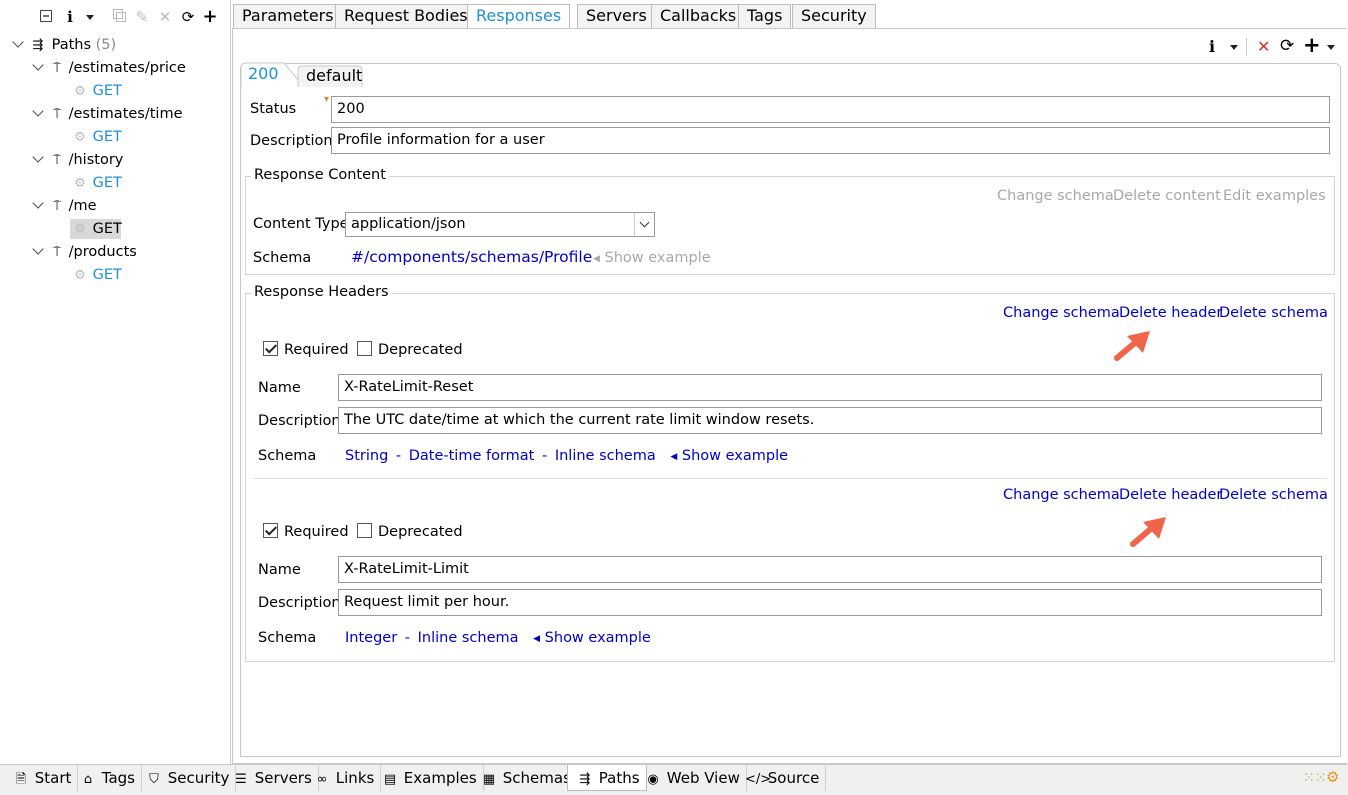  I want to click on tab-request-bodies: Request Bodies, so click(406, 16).